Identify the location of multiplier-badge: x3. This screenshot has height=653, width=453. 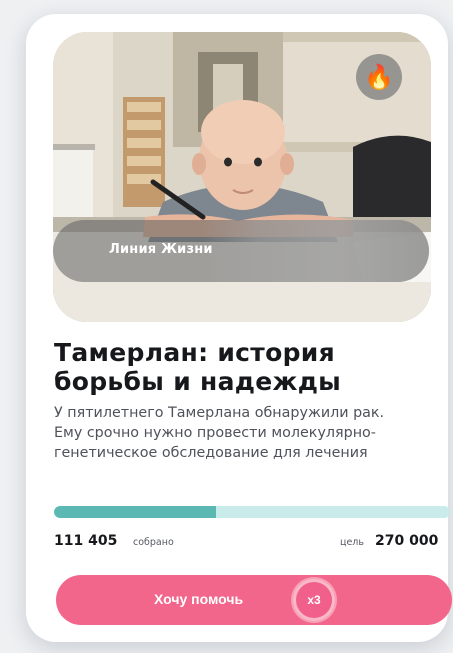
(314, 600).